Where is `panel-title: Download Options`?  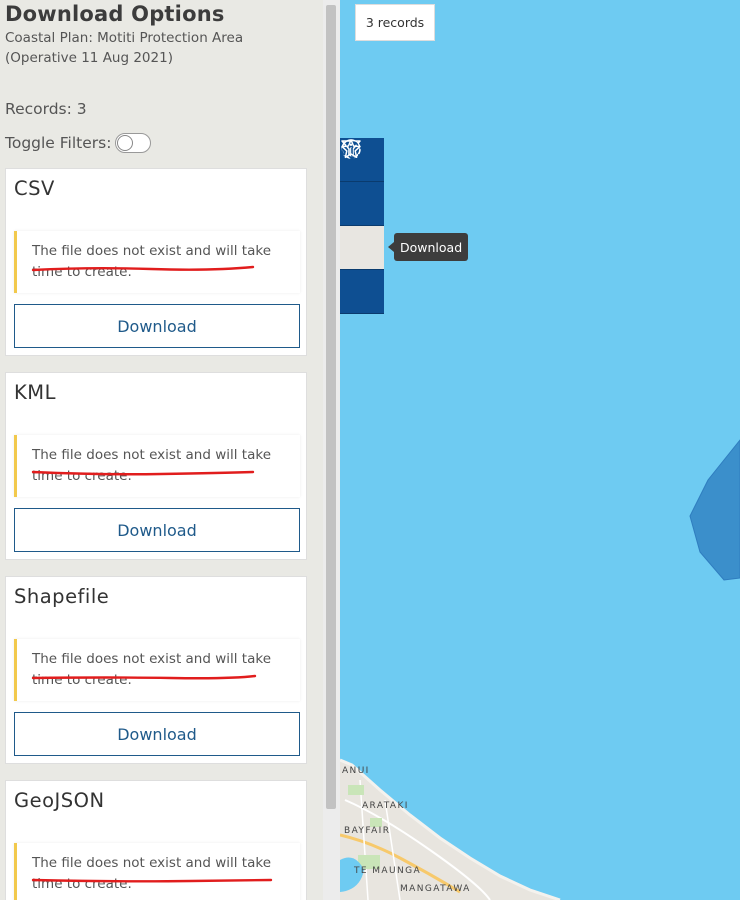 panel-title: Download Options is located at coordinates (115, 14).